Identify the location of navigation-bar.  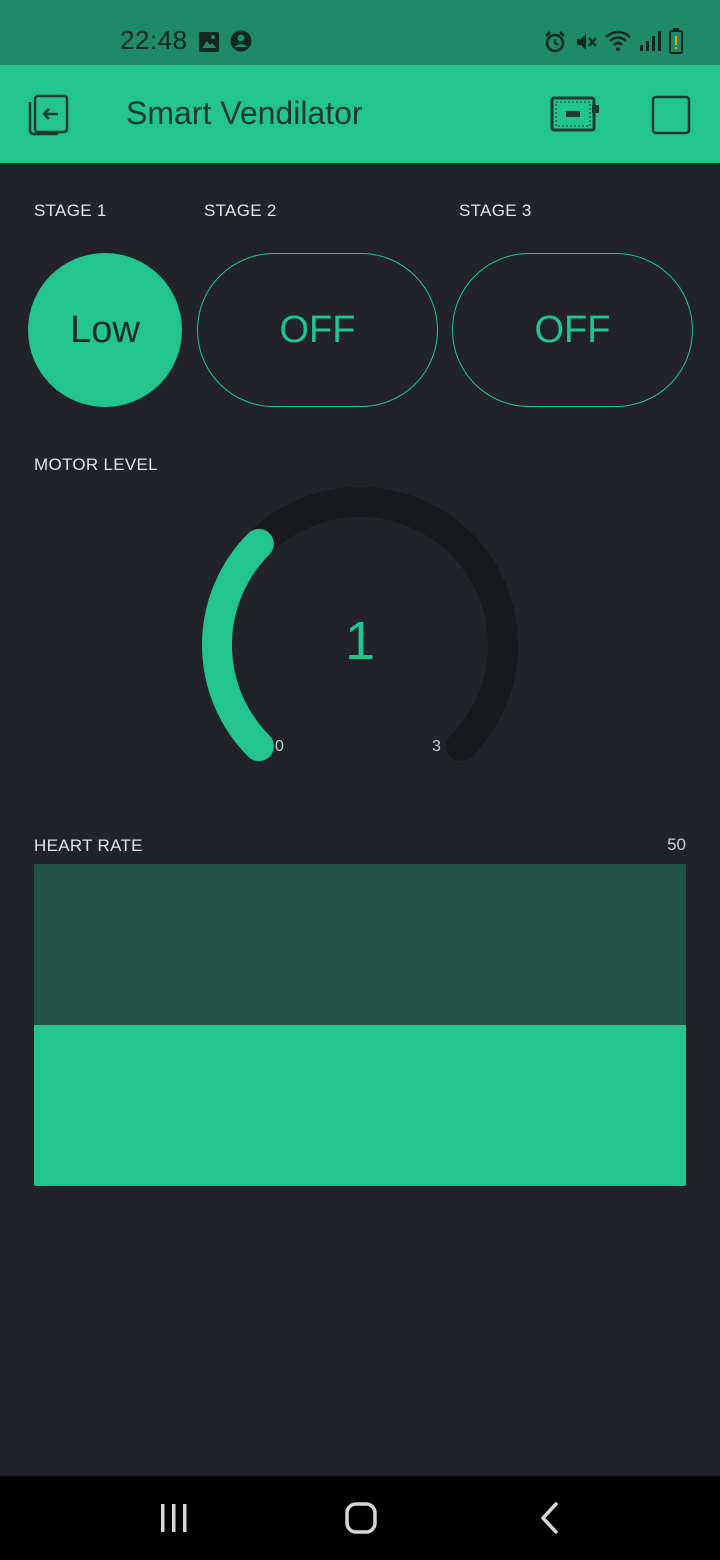
(360, 1518).